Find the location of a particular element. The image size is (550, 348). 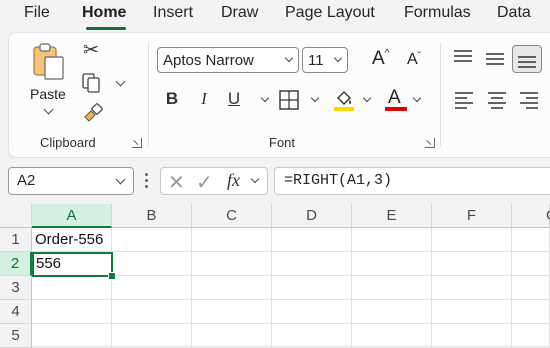

column-header-b: B is located at coordinates (152, 216).